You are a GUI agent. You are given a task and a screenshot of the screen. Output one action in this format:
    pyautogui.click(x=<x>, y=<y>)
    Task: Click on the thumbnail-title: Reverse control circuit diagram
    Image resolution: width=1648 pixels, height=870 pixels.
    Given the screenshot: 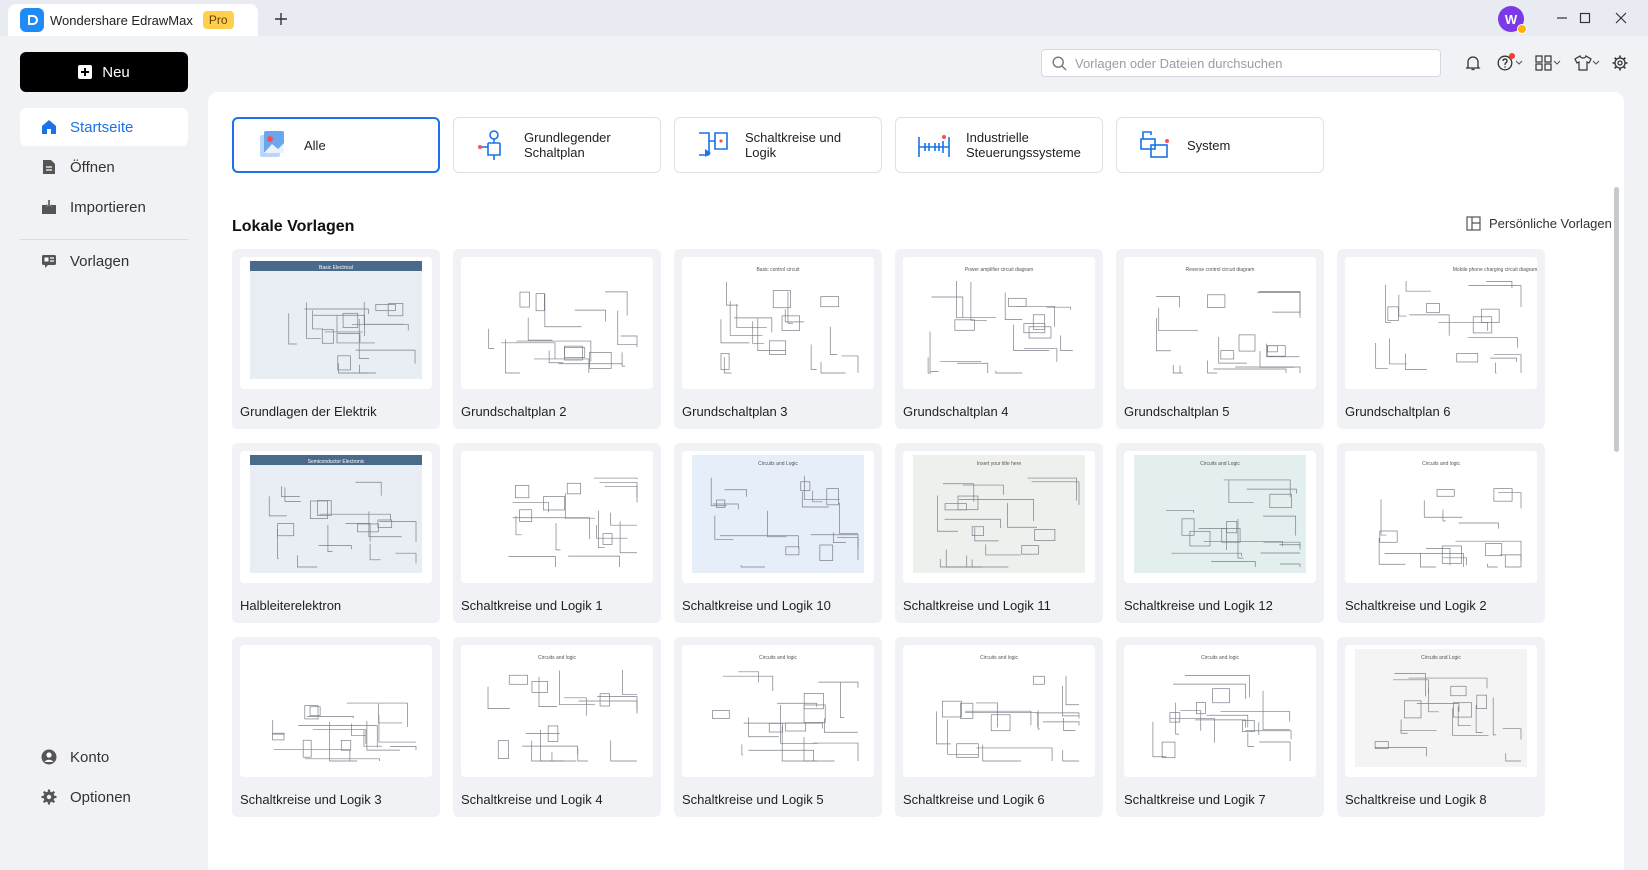 What is the action you would take?
    pyautogui.click(x=1220, y=270)
    